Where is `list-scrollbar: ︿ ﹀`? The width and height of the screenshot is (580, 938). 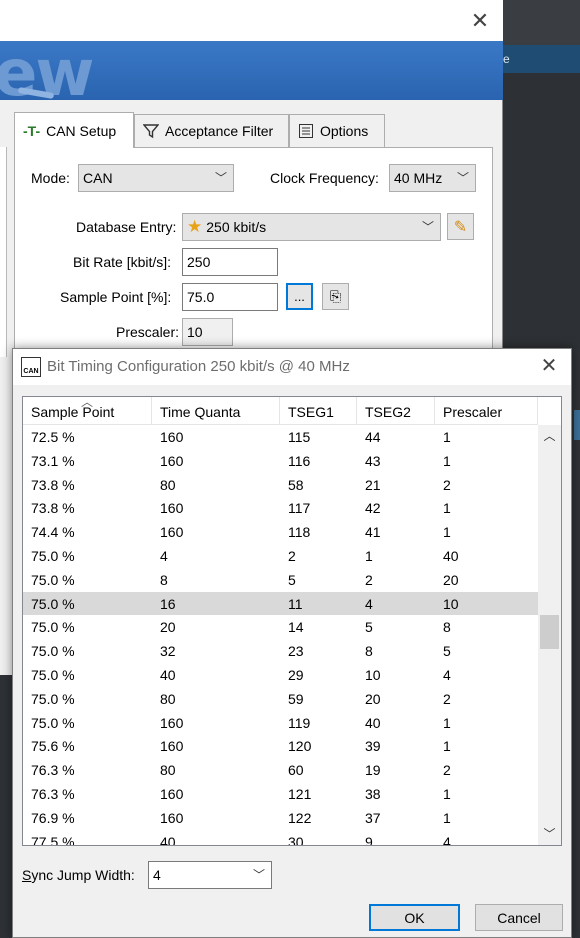 list-scrollbar: ︿ ﹀ is located at coordinates (549, 635).